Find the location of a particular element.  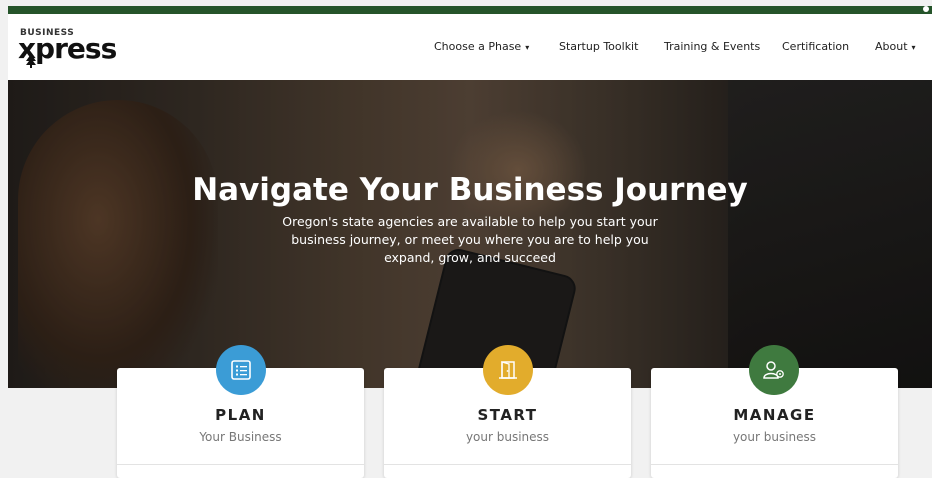

manage-badge is located at coordinates (774, 370).